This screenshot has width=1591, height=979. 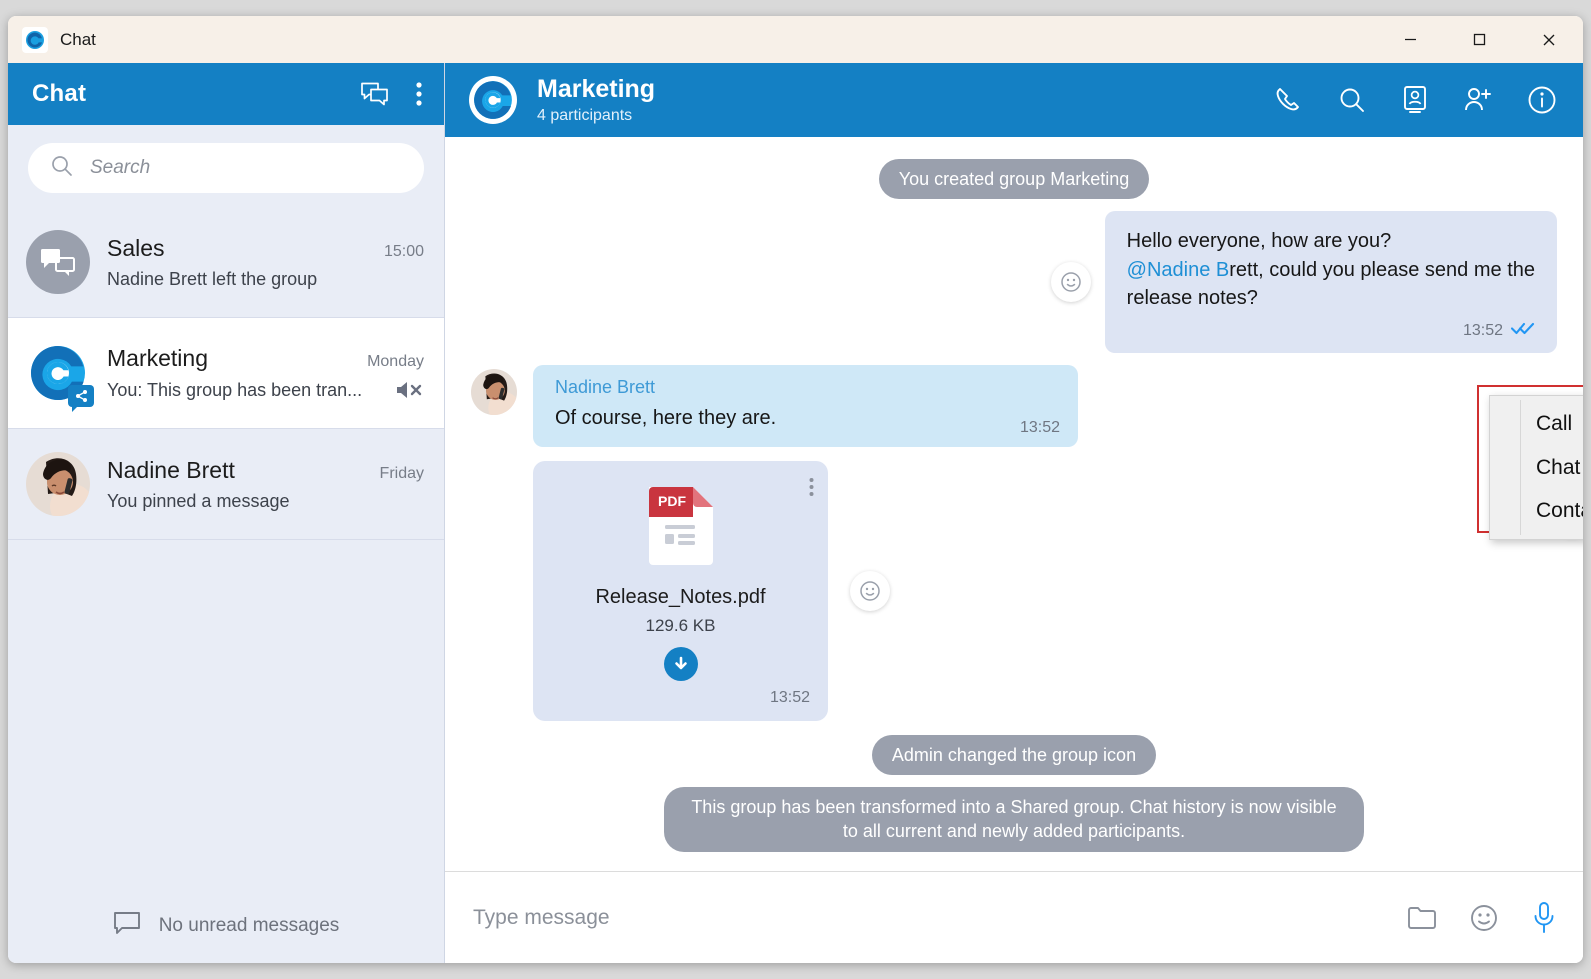 What do you see at coordinates (198, 500) in the screenshot?
I see `chat-item-preview: You pinned a message` at bounding box center [198, 500].